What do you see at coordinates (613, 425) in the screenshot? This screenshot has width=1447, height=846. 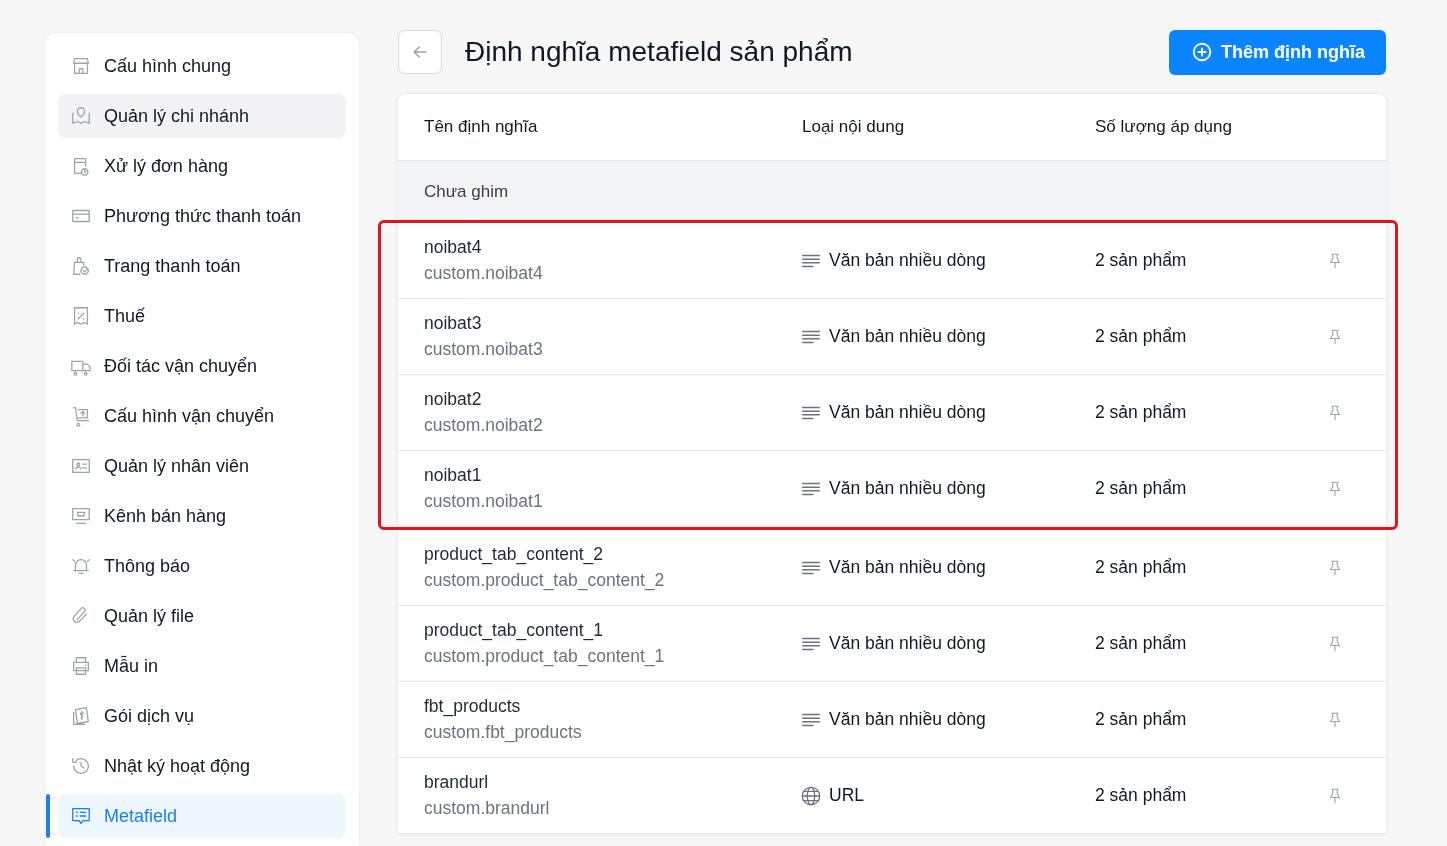 I see `definition-key: custom.noibat2` at bounding box center [613, 425].